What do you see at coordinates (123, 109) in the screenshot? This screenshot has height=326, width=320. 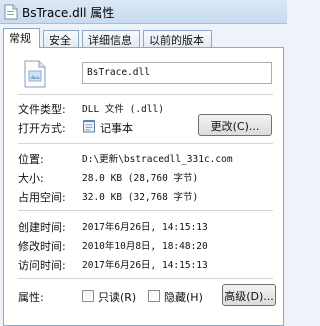 I see `file-type-value: DLL 文件 (.dll)` at bounding box center [123, 109].